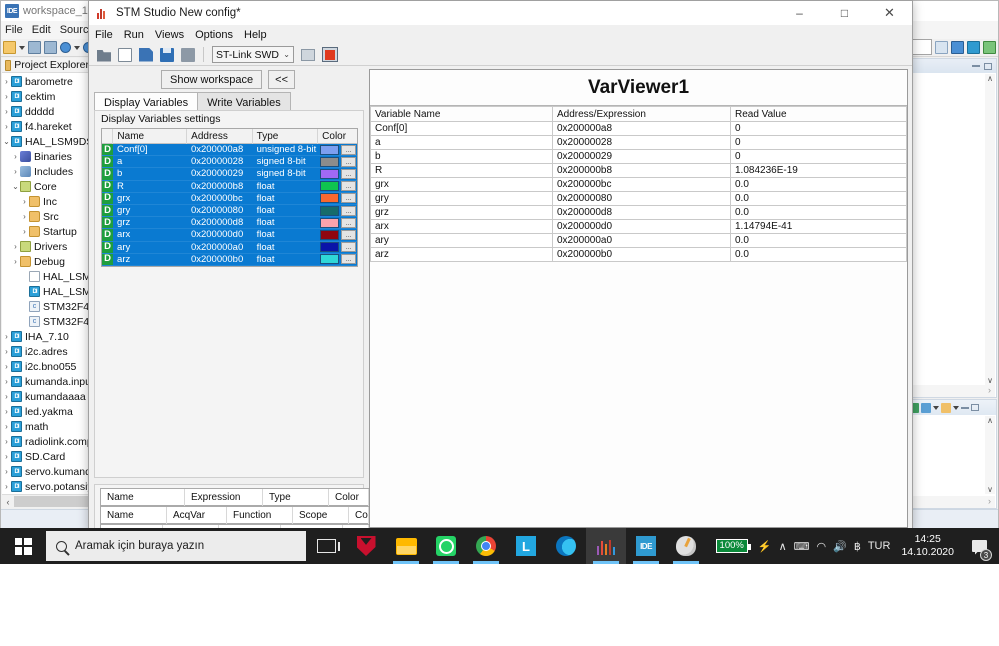 The width and height of the screenshot is (999, 646). Describe the element at coordinates (235, 497) in the screenshot. I see `secondary-table-header: Name Expression Type Color` at that location.